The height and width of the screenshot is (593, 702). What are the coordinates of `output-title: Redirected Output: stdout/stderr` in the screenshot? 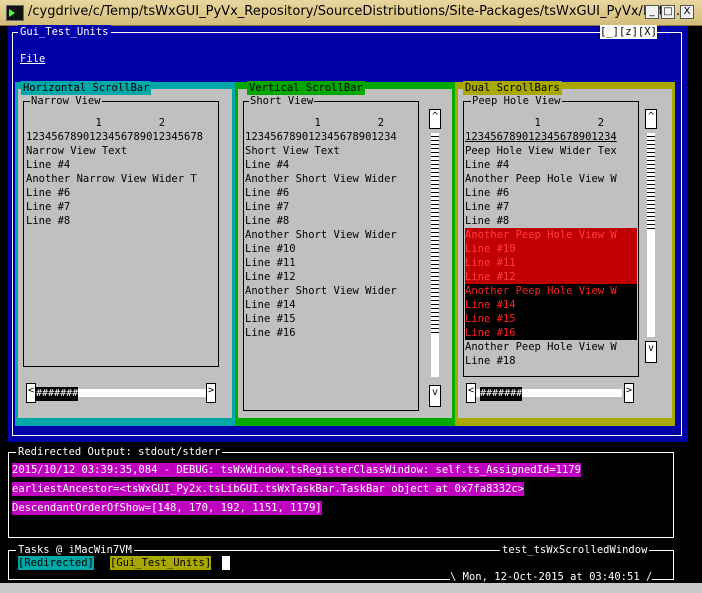 It's located at (119, 452).